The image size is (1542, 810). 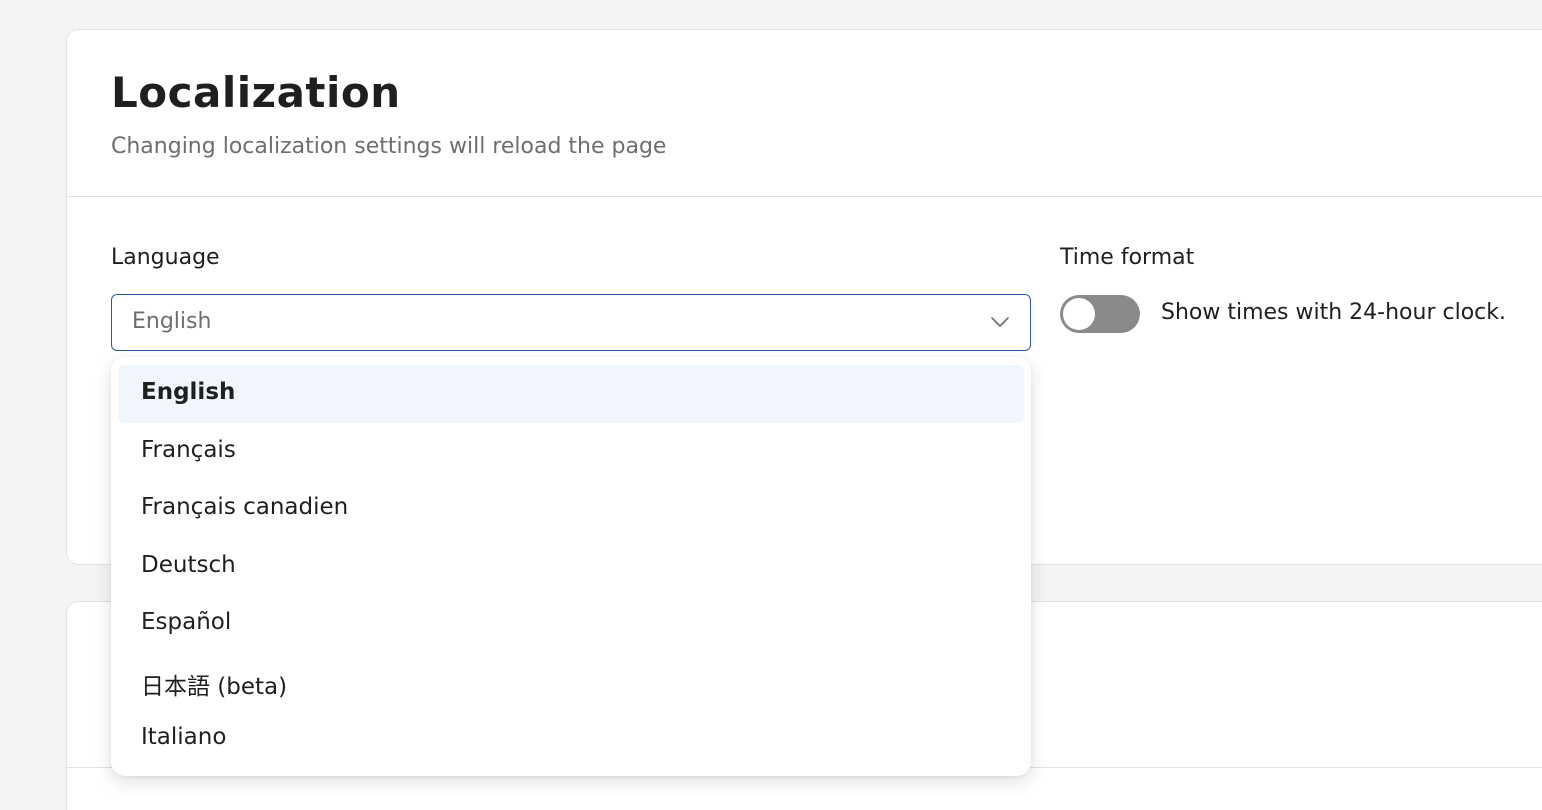 What do you see at coordinates (571, 394) in the screenshot?
I see `language-option-english: English` at bounding box center [571, 394].